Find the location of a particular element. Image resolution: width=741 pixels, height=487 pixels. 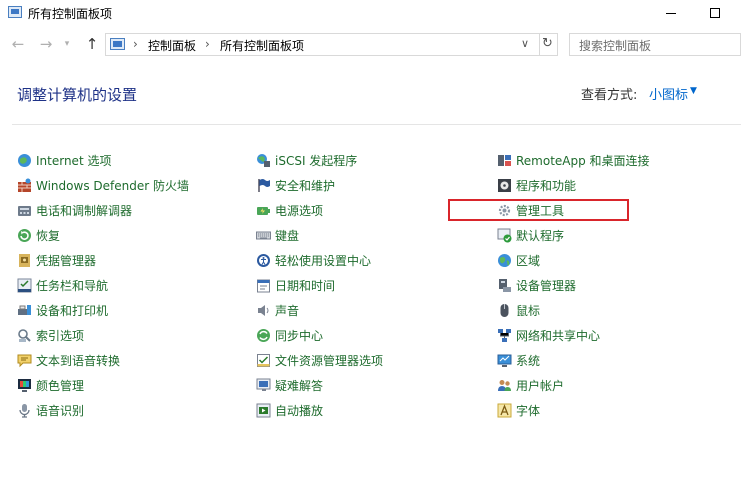

caret-down-icon: ▼ is located at coordinates (693, 91).